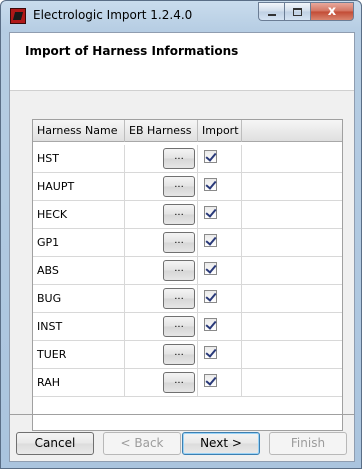 Image resolution: width=362 pixels, height=469 pixels. What do you see at coordinates (79, 243) in the screenshot?
I see `harness-name-cell: GP1` at bounding box center [79, 243].